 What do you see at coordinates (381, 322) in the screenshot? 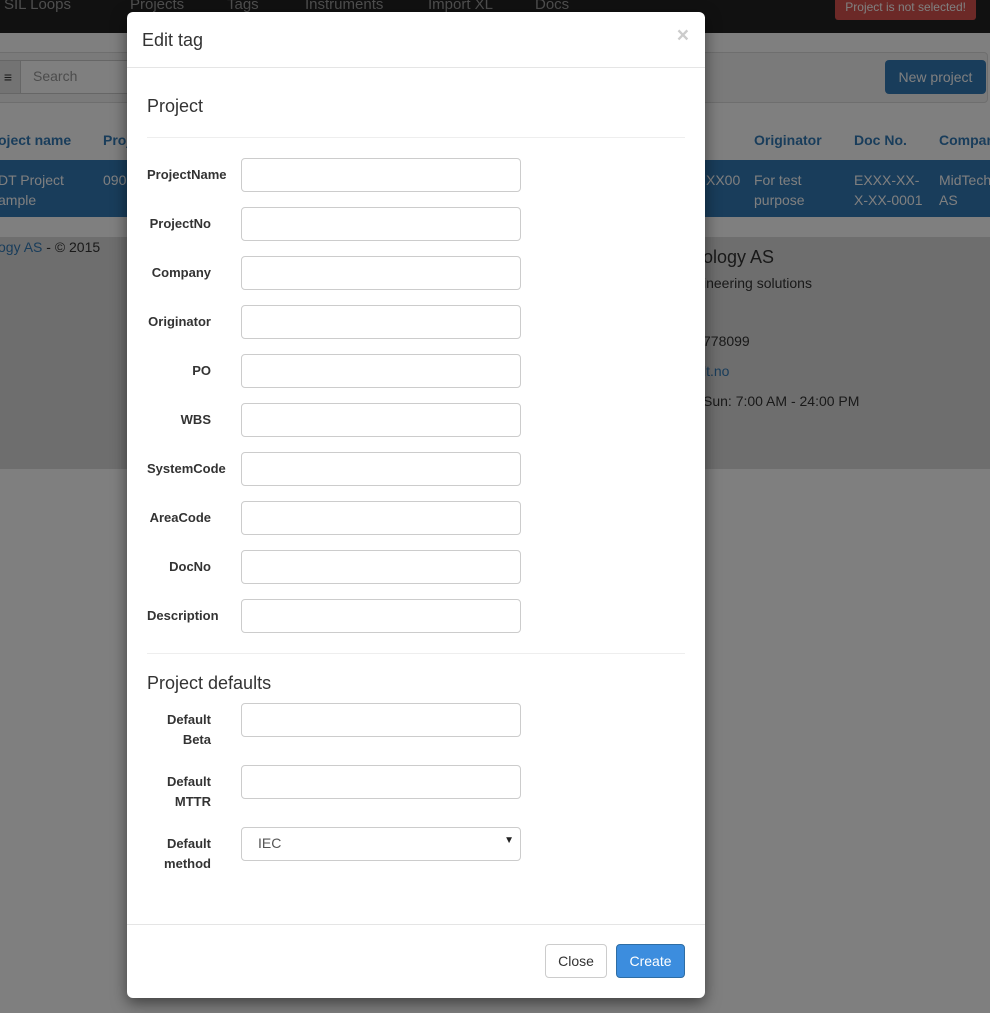
I see `originator-input` at bounding box center [381, 322].